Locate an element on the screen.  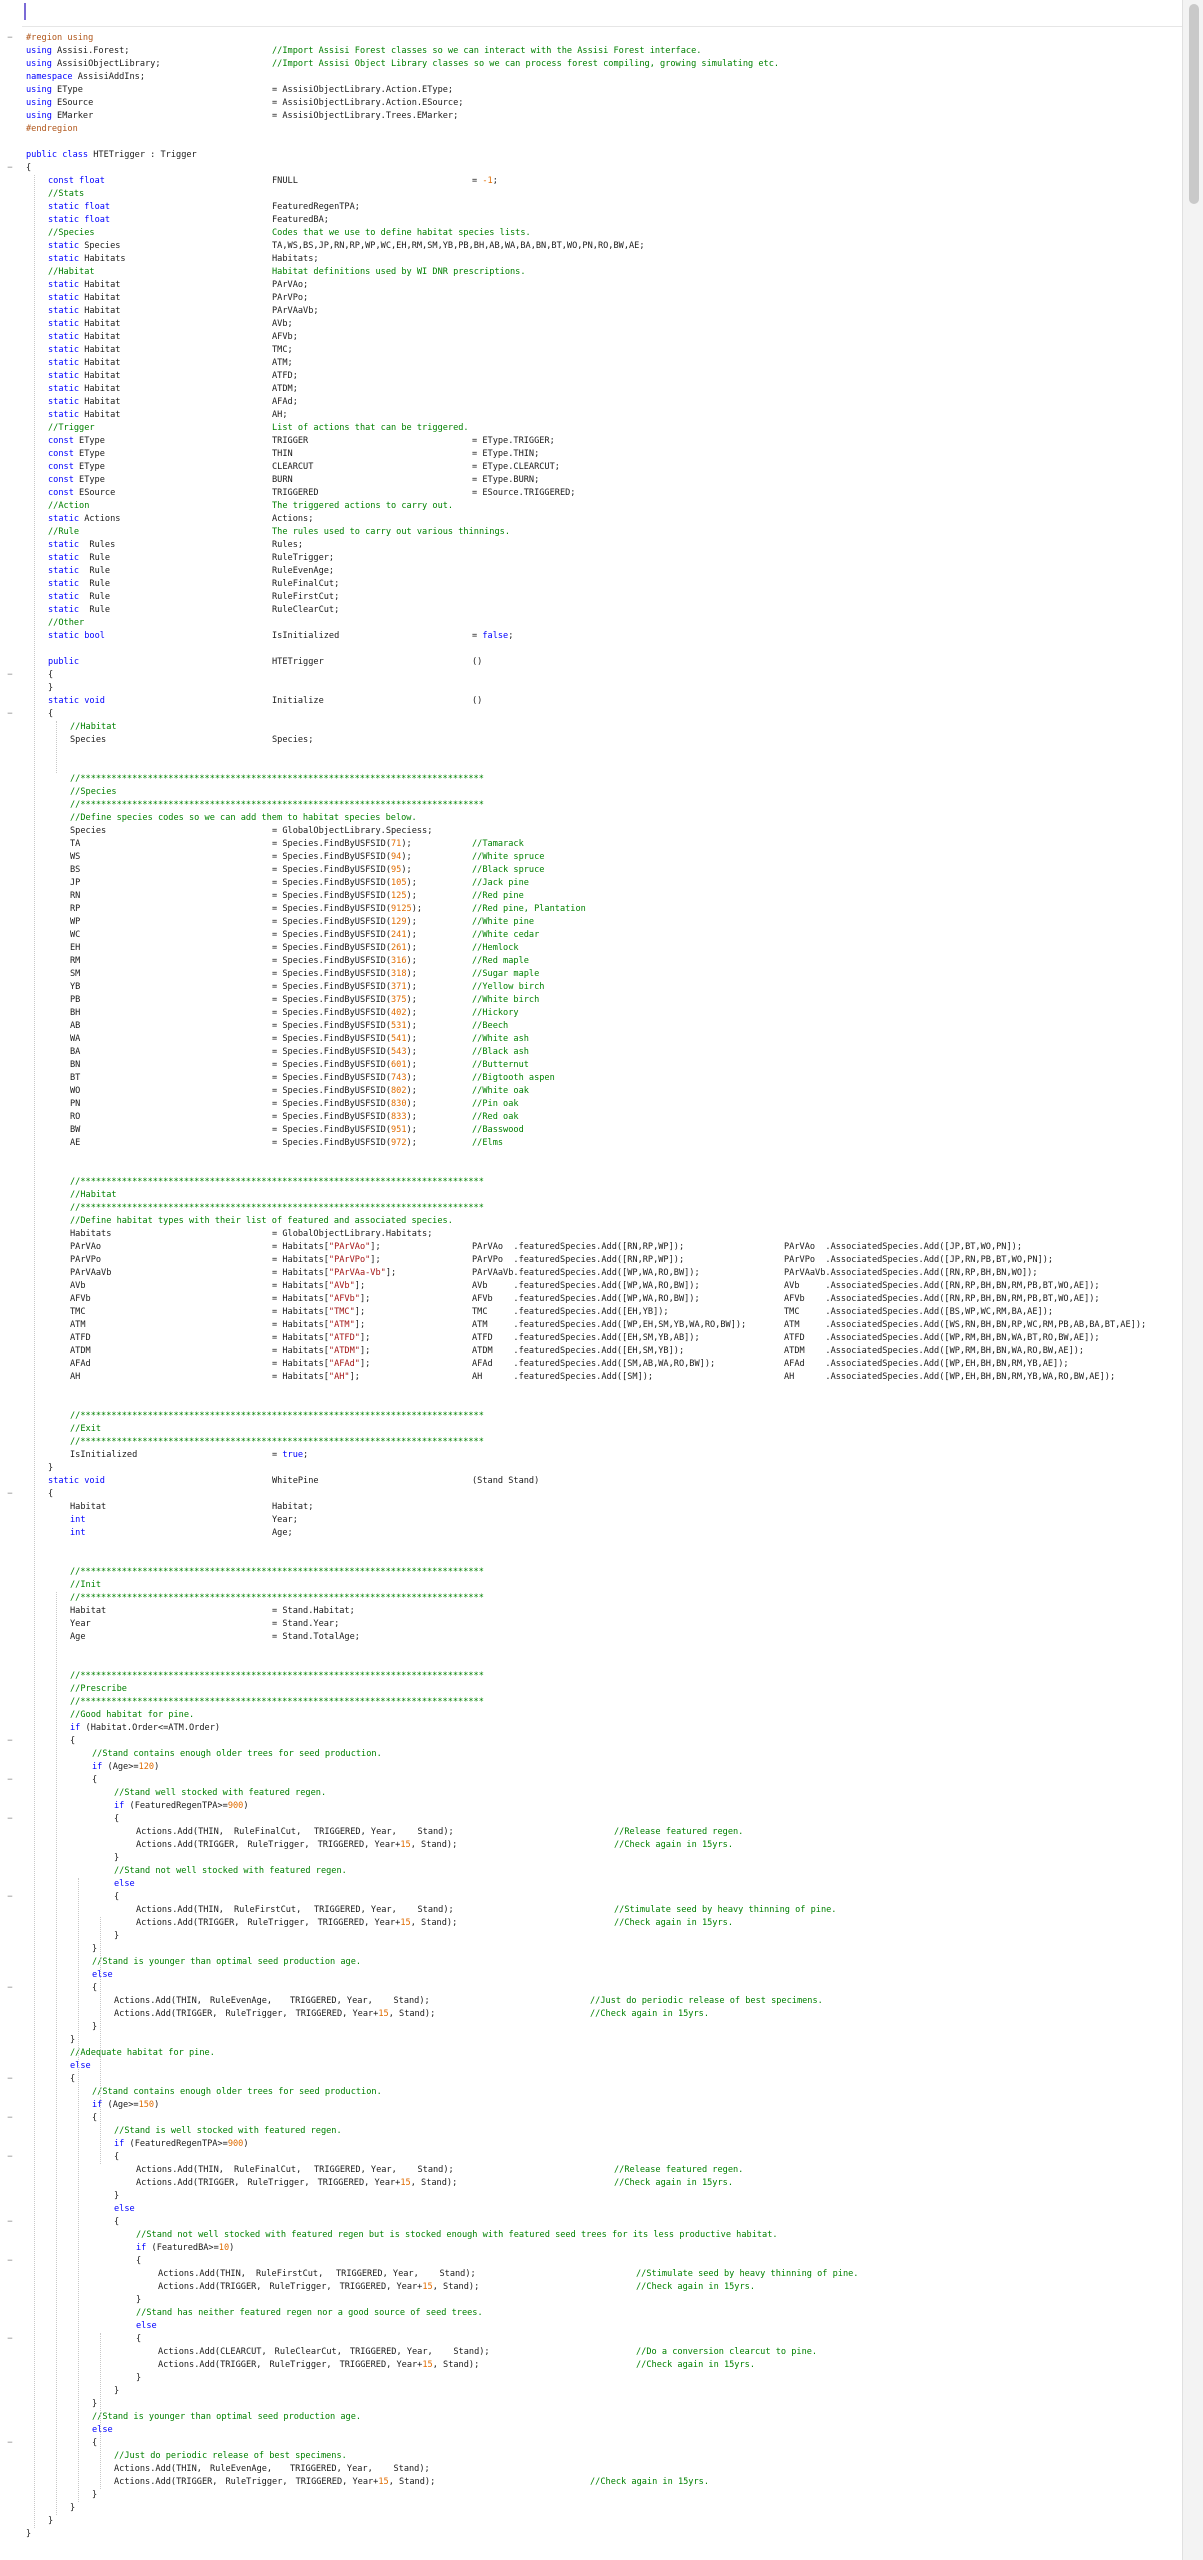
code-token: List of actions that can be triggered. is located at coordinates (370, 428).